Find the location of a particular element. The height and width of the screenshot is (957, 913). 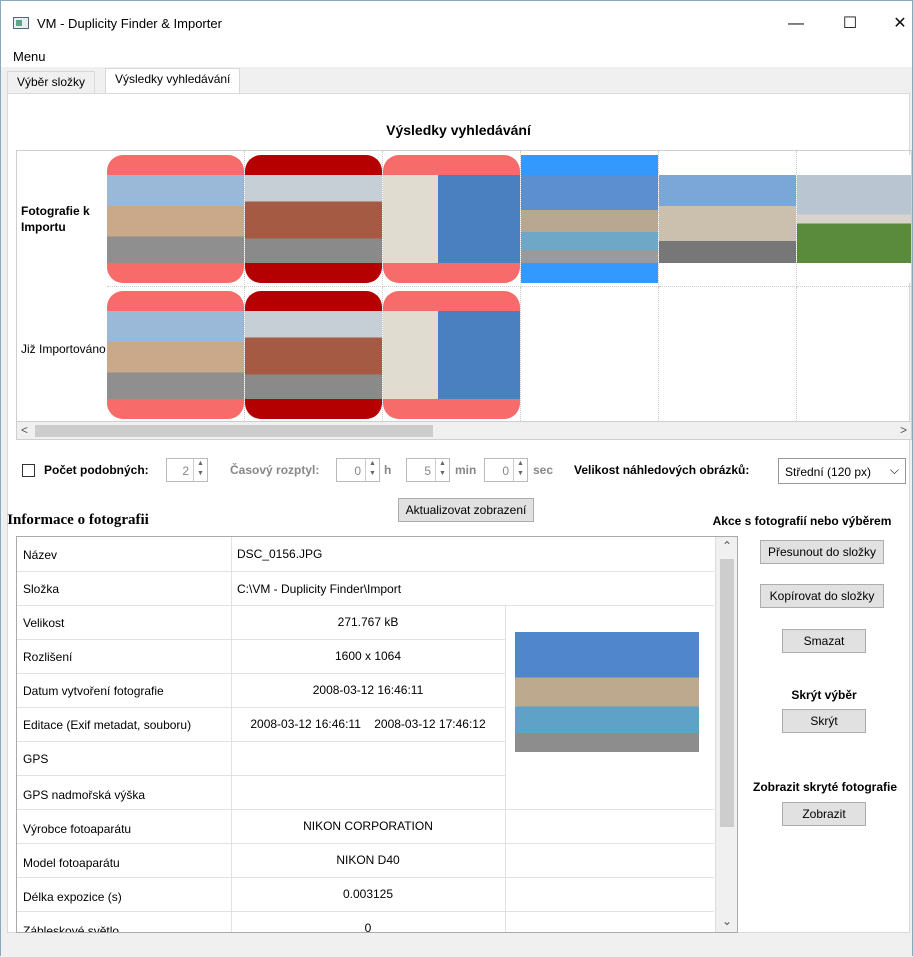

similar-count-checkbox is located at coordinates (28, 470).